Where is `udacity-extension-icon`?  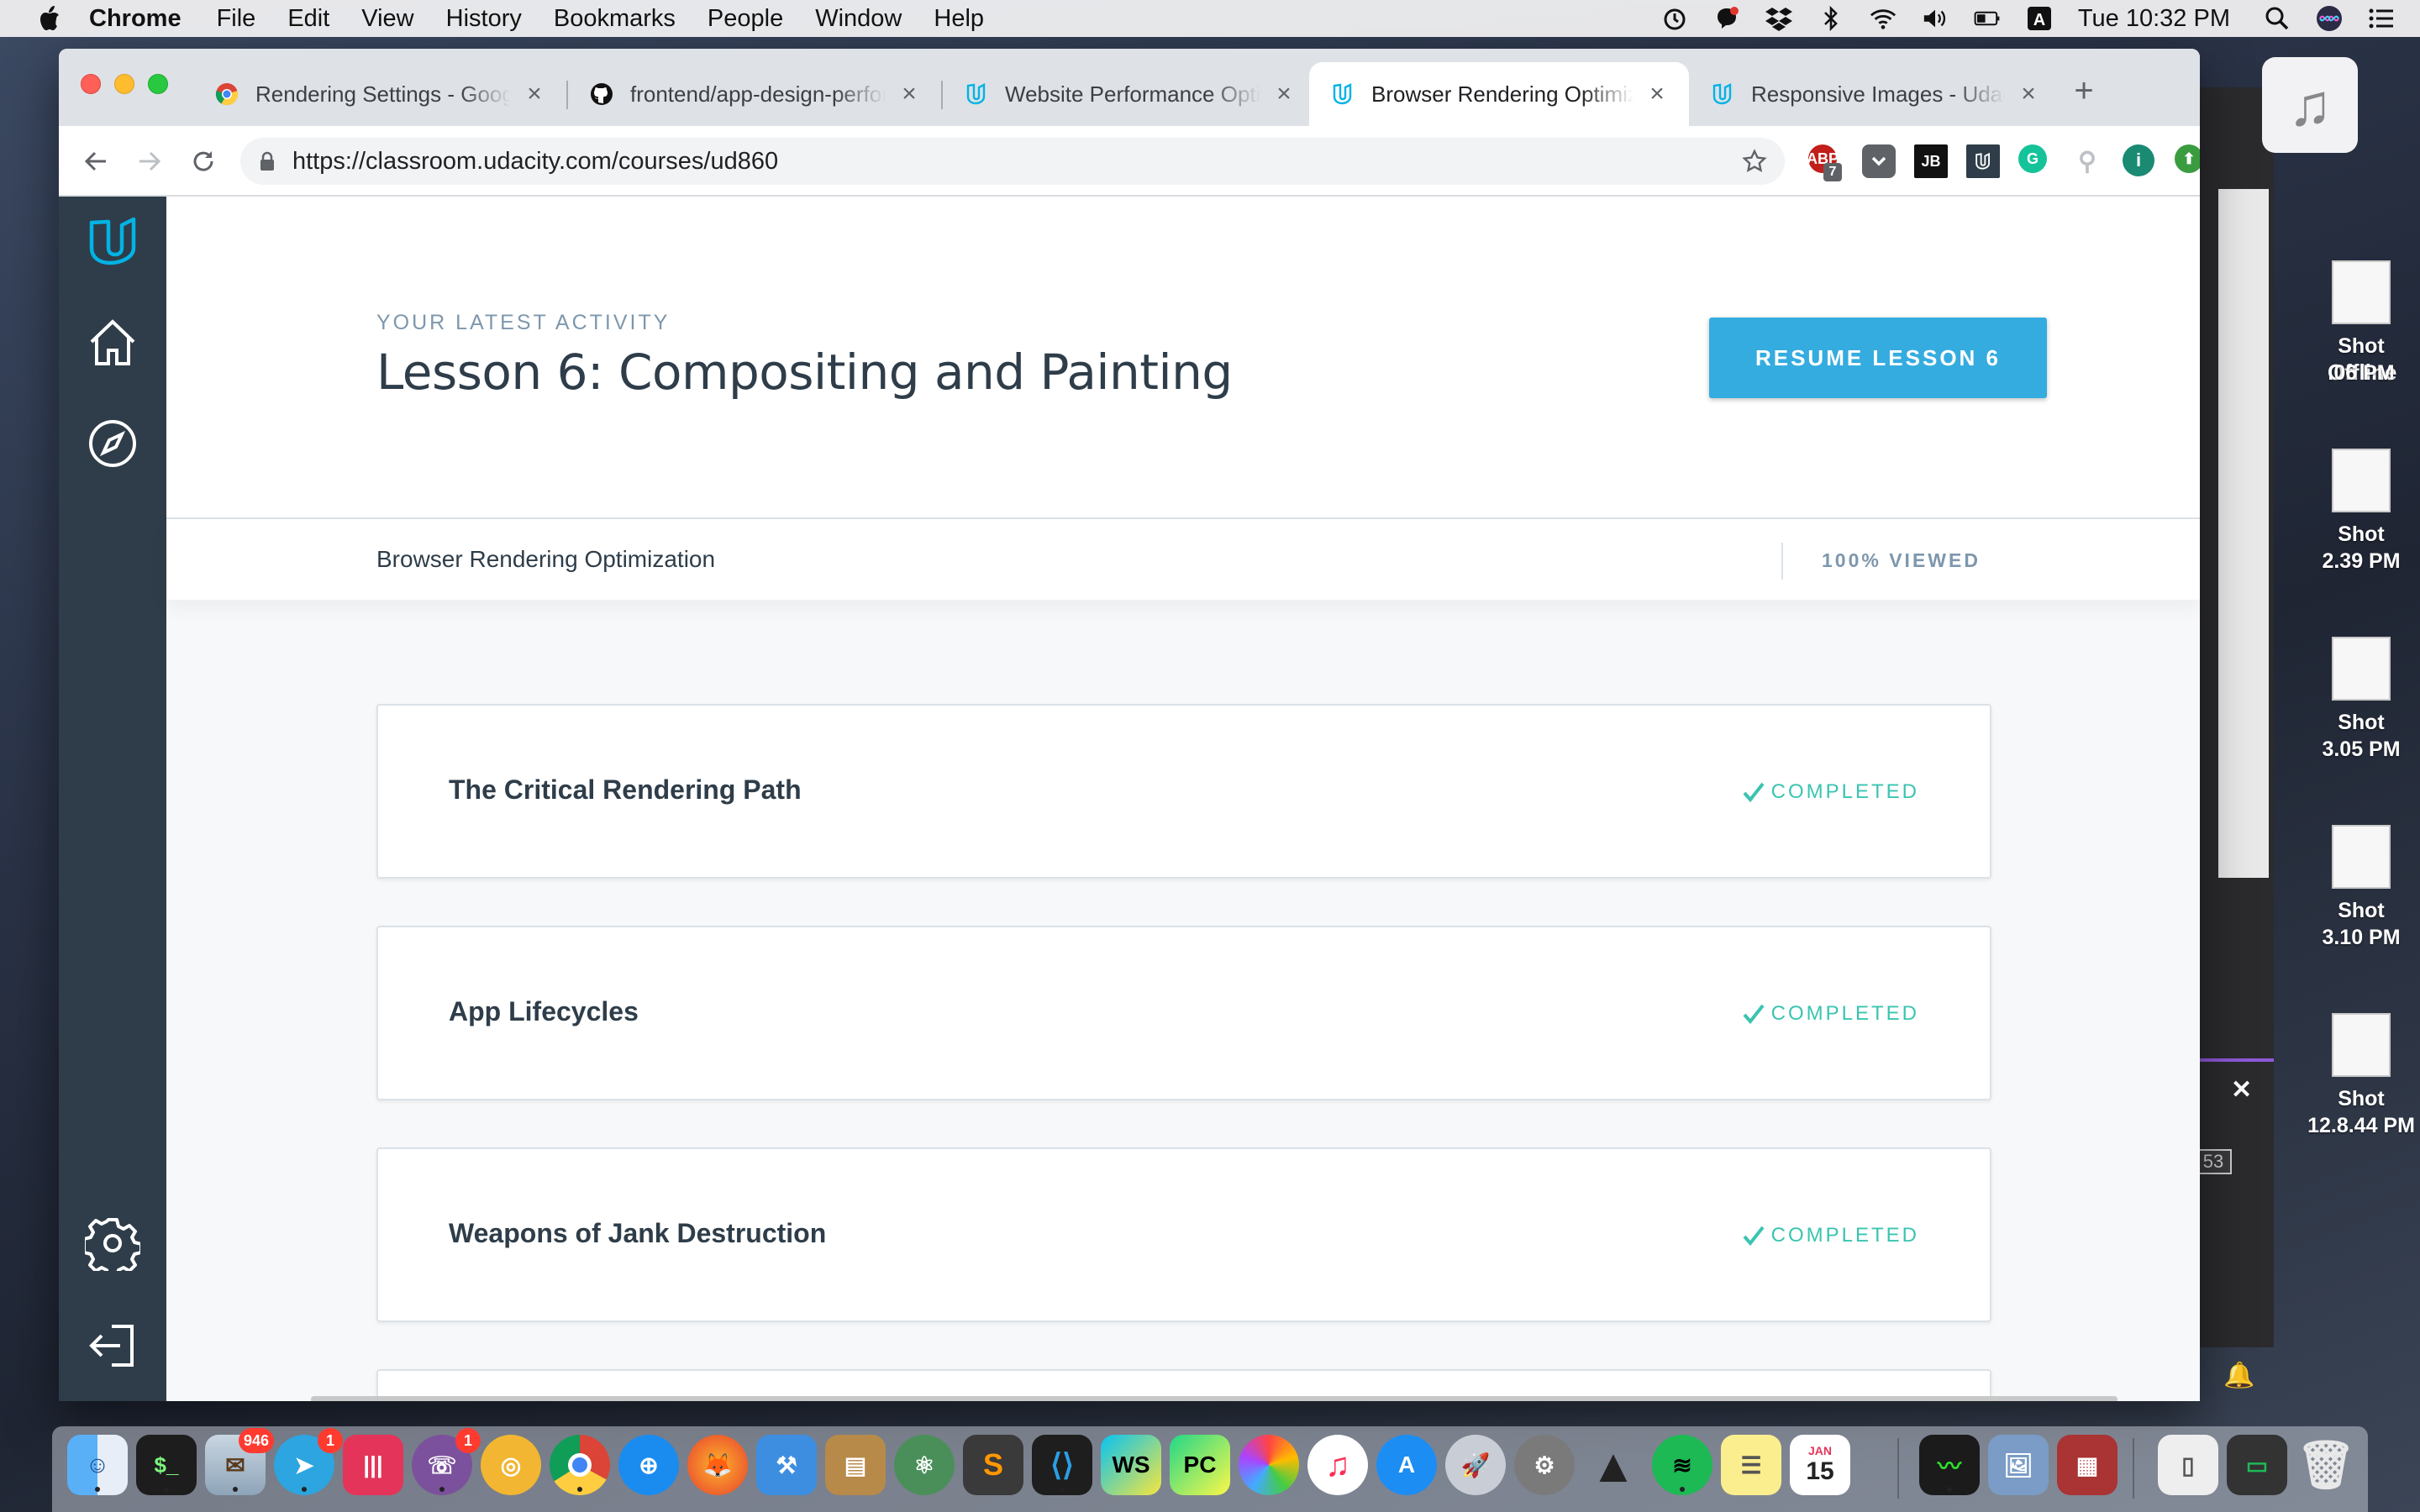
udacity-extension-icon is located at coordinates (1983, 161).